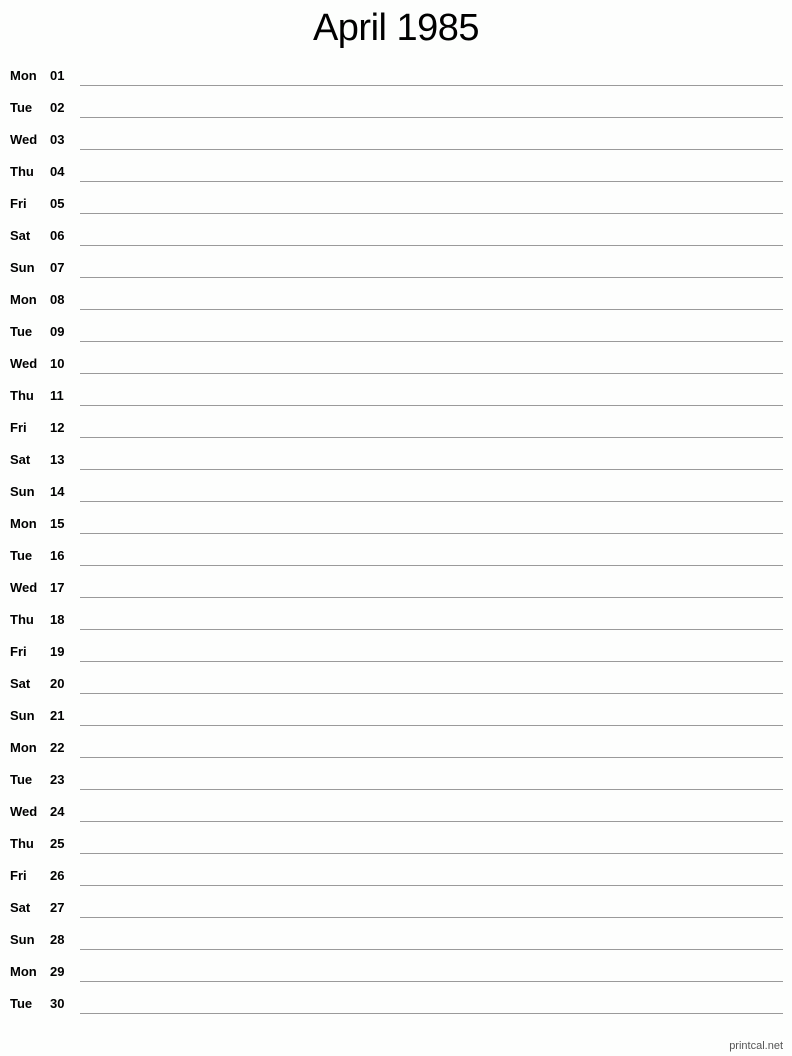 Image resolution: width=792 pixels, height=1056 pixels. Describe the element at coordinates (57, 395) in the screenshot. I see `day-number: 11` at that location.